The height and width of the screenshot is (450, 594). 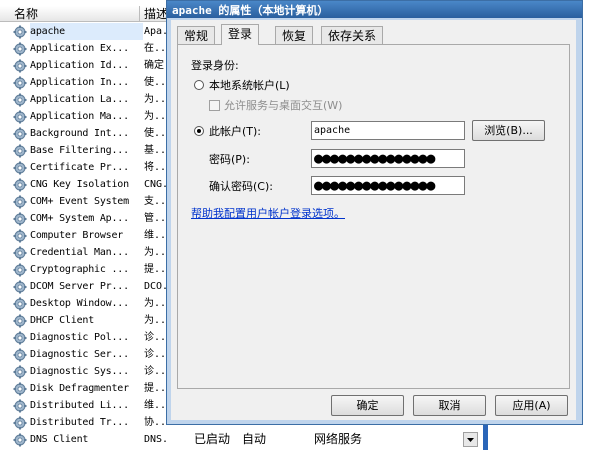 What do you see at coordinates (155, 269) in the screenshot?
I see `service-description: 提..` at bounding box center [155, 269].